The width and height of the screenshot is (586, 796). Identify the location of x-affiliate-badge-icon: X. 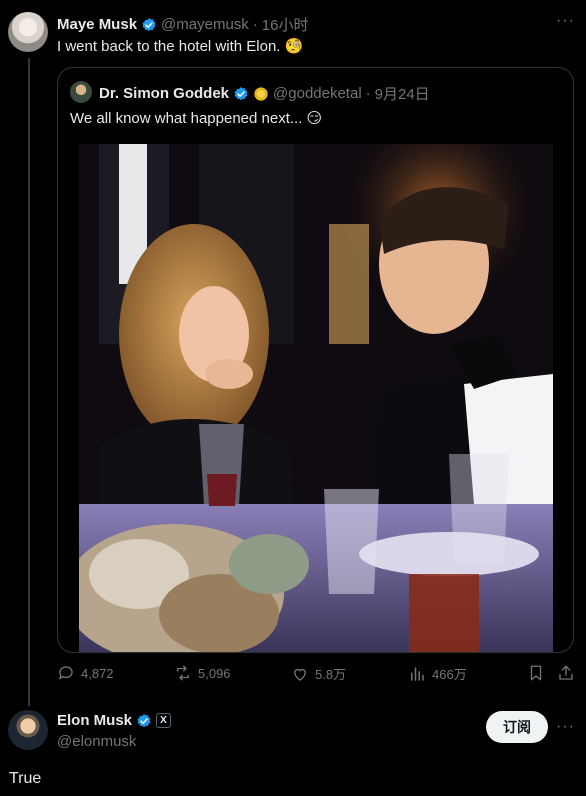
(164, 720).